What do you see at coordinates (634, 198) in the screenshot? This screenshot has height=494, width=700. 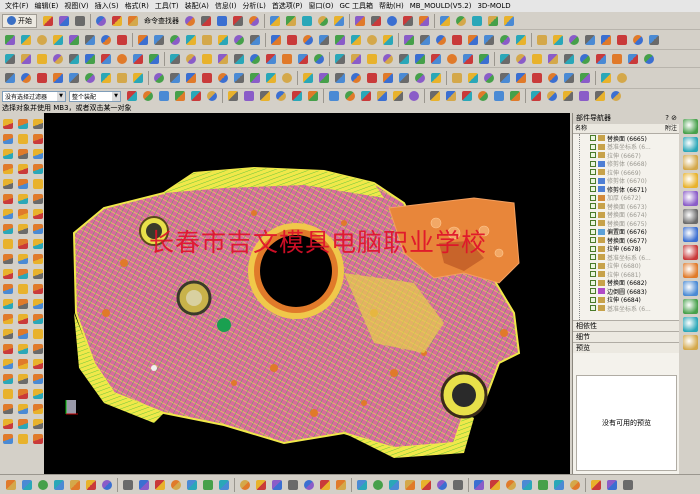 I see `tree-node: 加厚 (6672)` at bounding box center [634, 198].